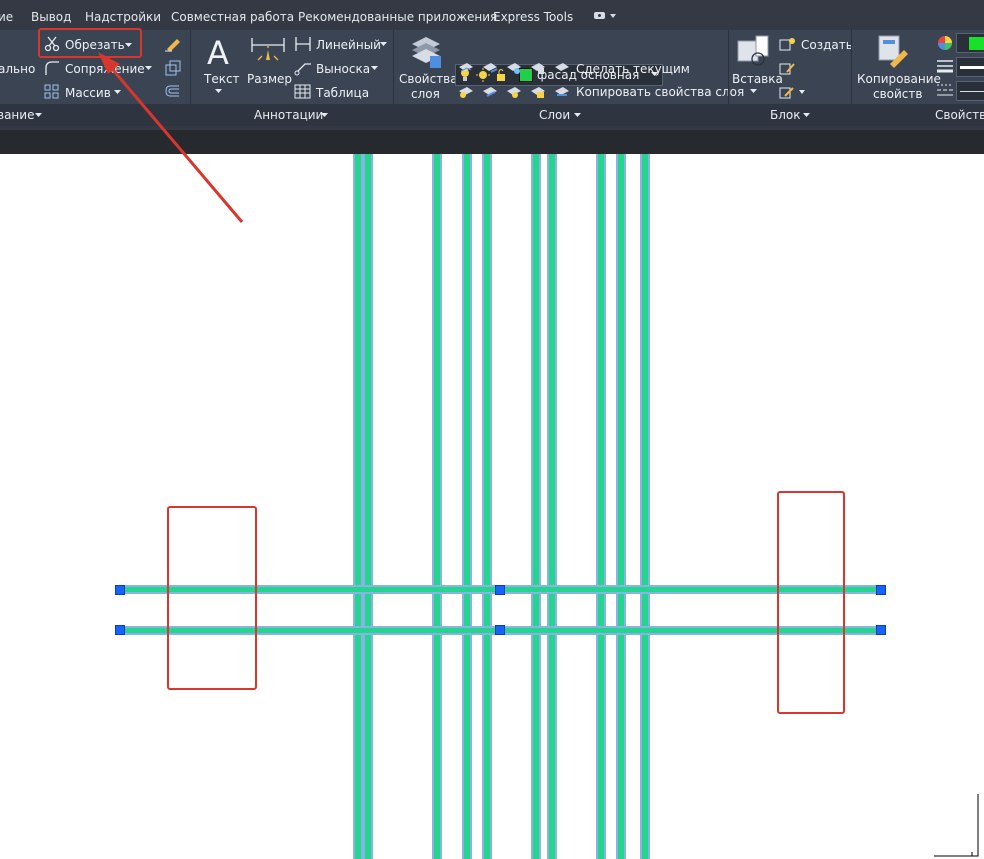 The image size is (984, 859). I want to click on match-properties-label-1: Копирование, so click(899, 79).